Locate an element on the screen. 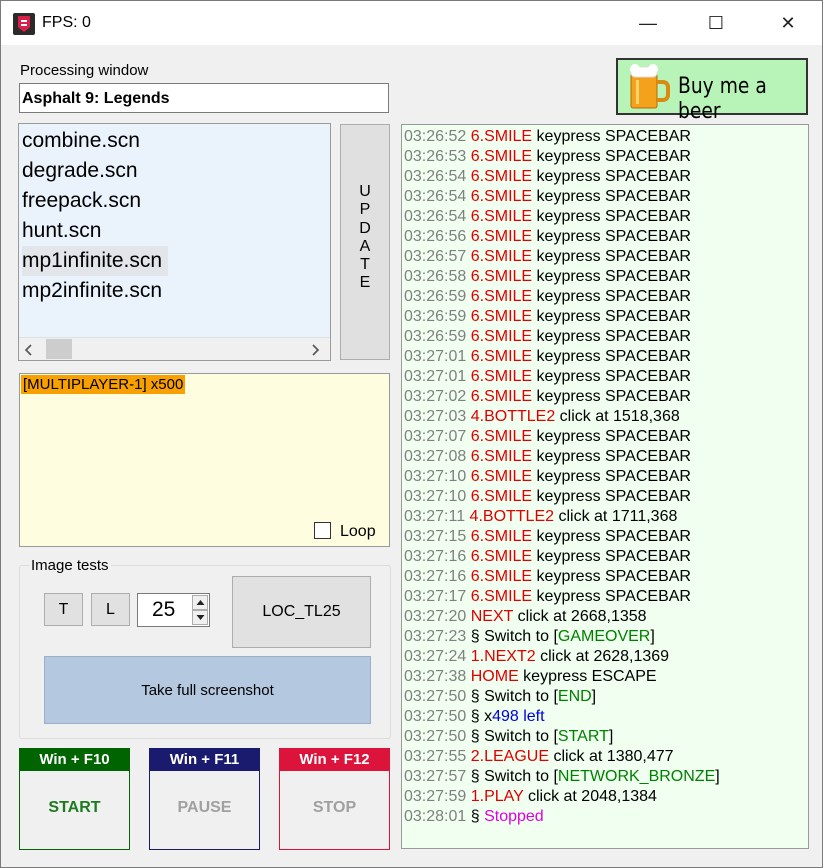 Image resolution: width=823 pixels, height=868 pixels. log-entry: 03:27:17 6.SMILE keypress SPACEBAR is located at coordinates (547, 597).